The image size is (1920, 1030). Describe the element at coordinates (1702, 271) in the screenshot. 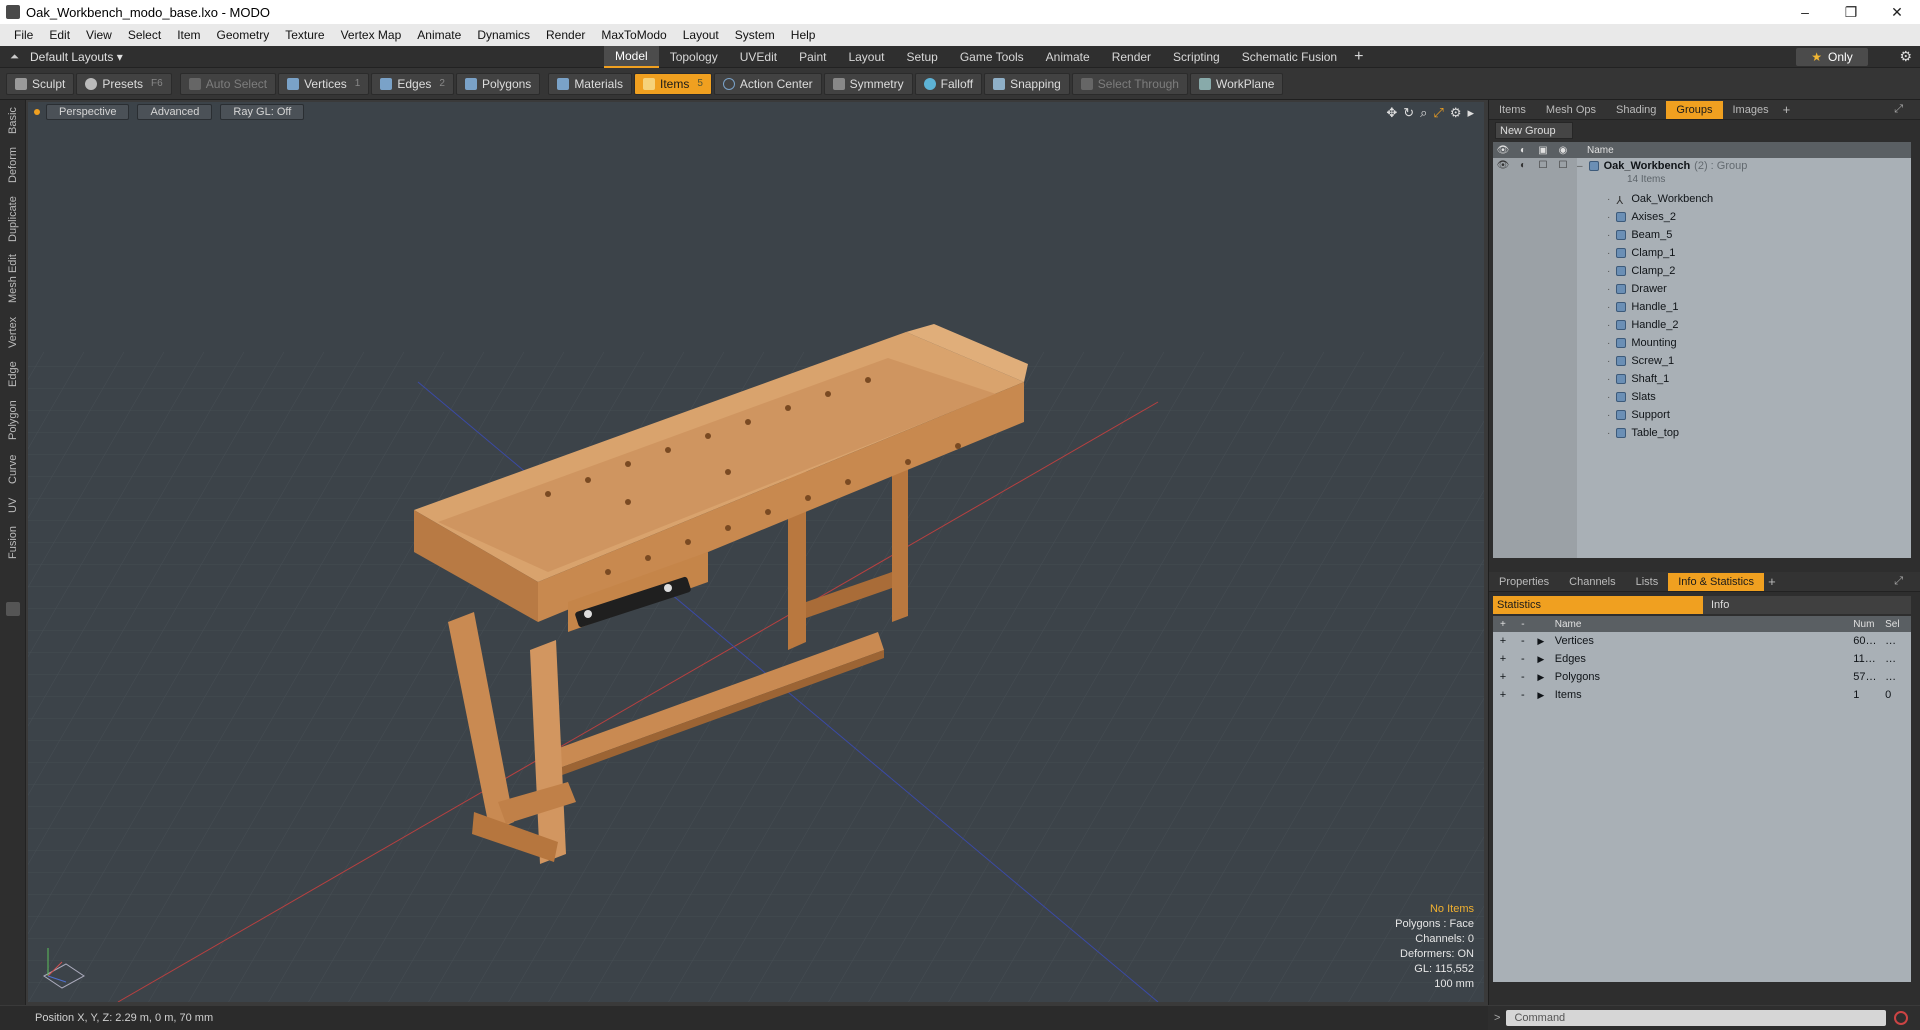

I see `list-item: · Clamp_2` at that location.